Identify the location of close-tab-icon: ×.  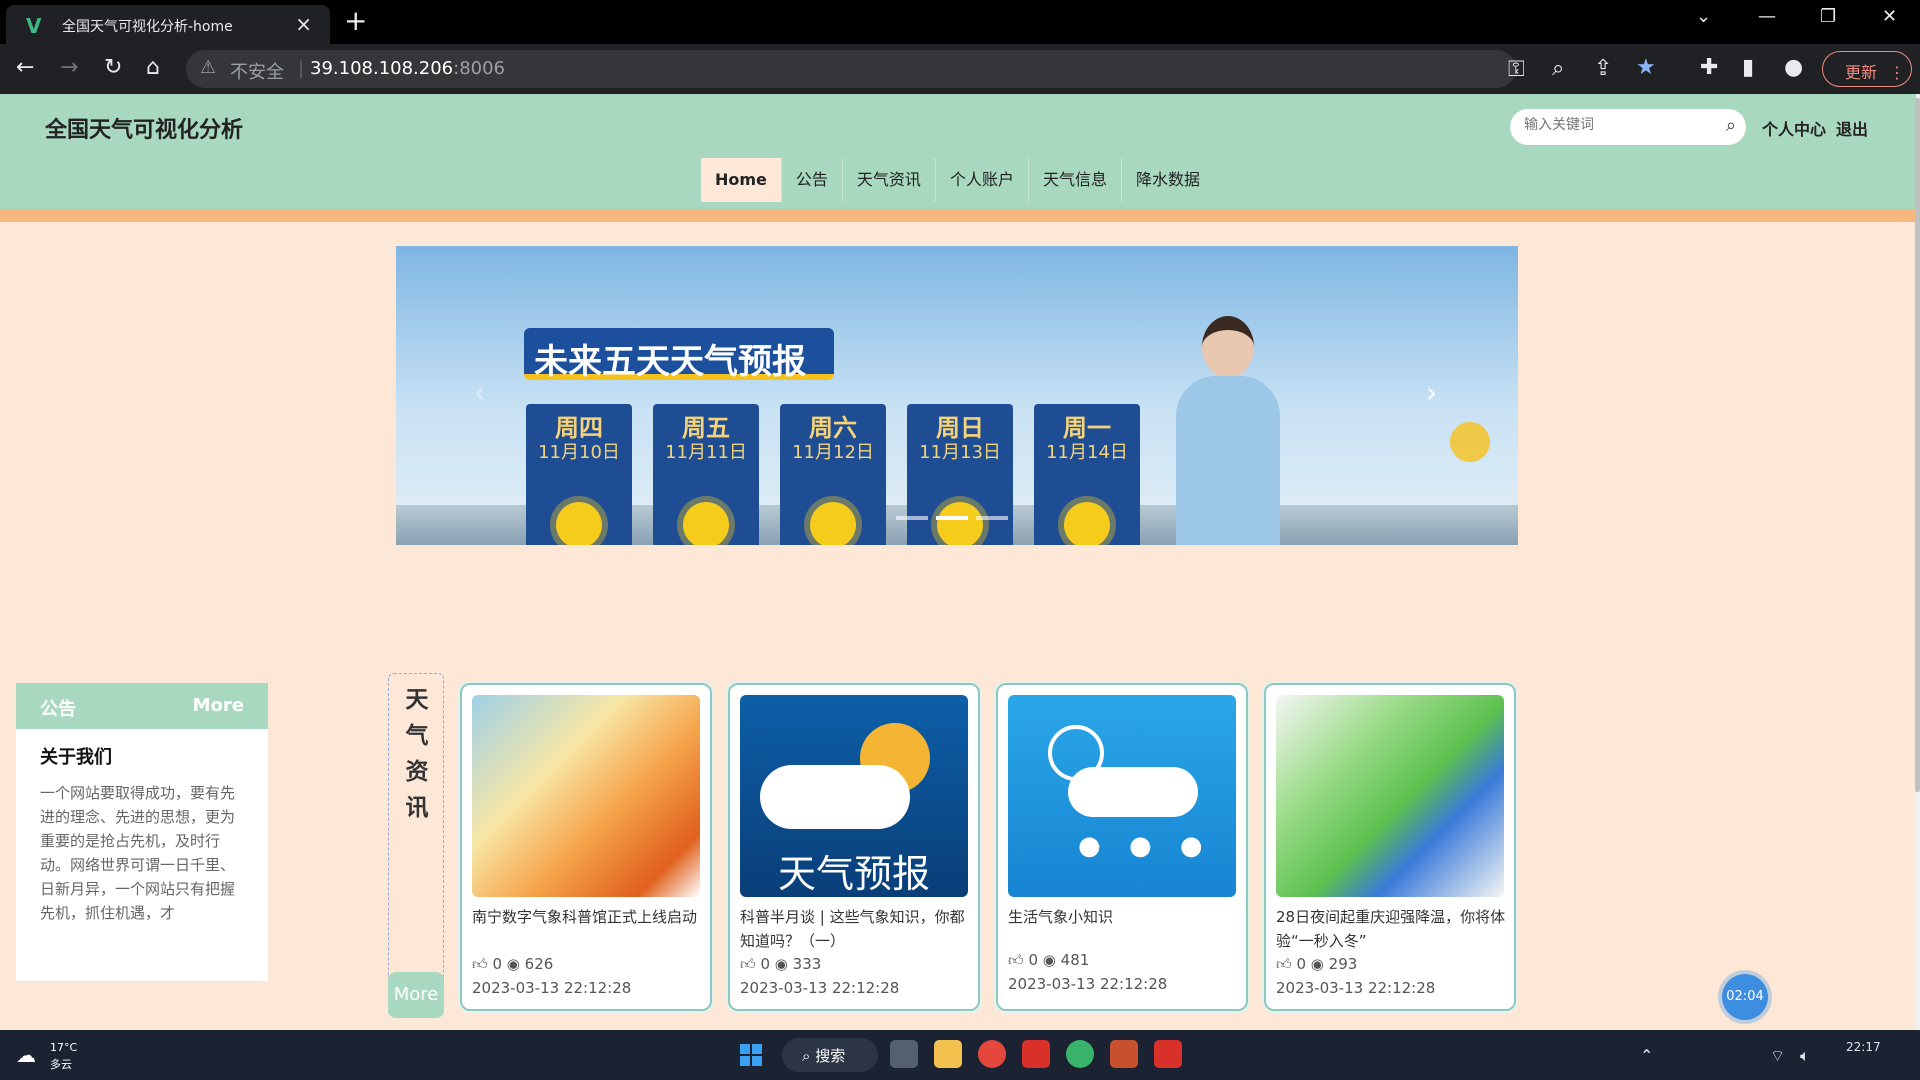
(303, 24).